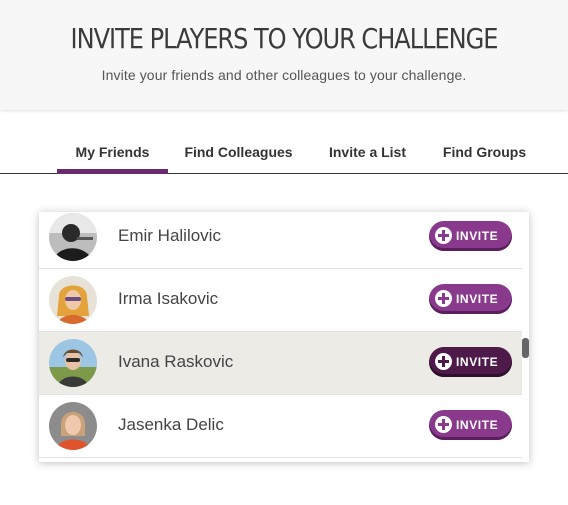  I want to click on list-item: Ivana Raskovic INVITE, so click(280, 363).